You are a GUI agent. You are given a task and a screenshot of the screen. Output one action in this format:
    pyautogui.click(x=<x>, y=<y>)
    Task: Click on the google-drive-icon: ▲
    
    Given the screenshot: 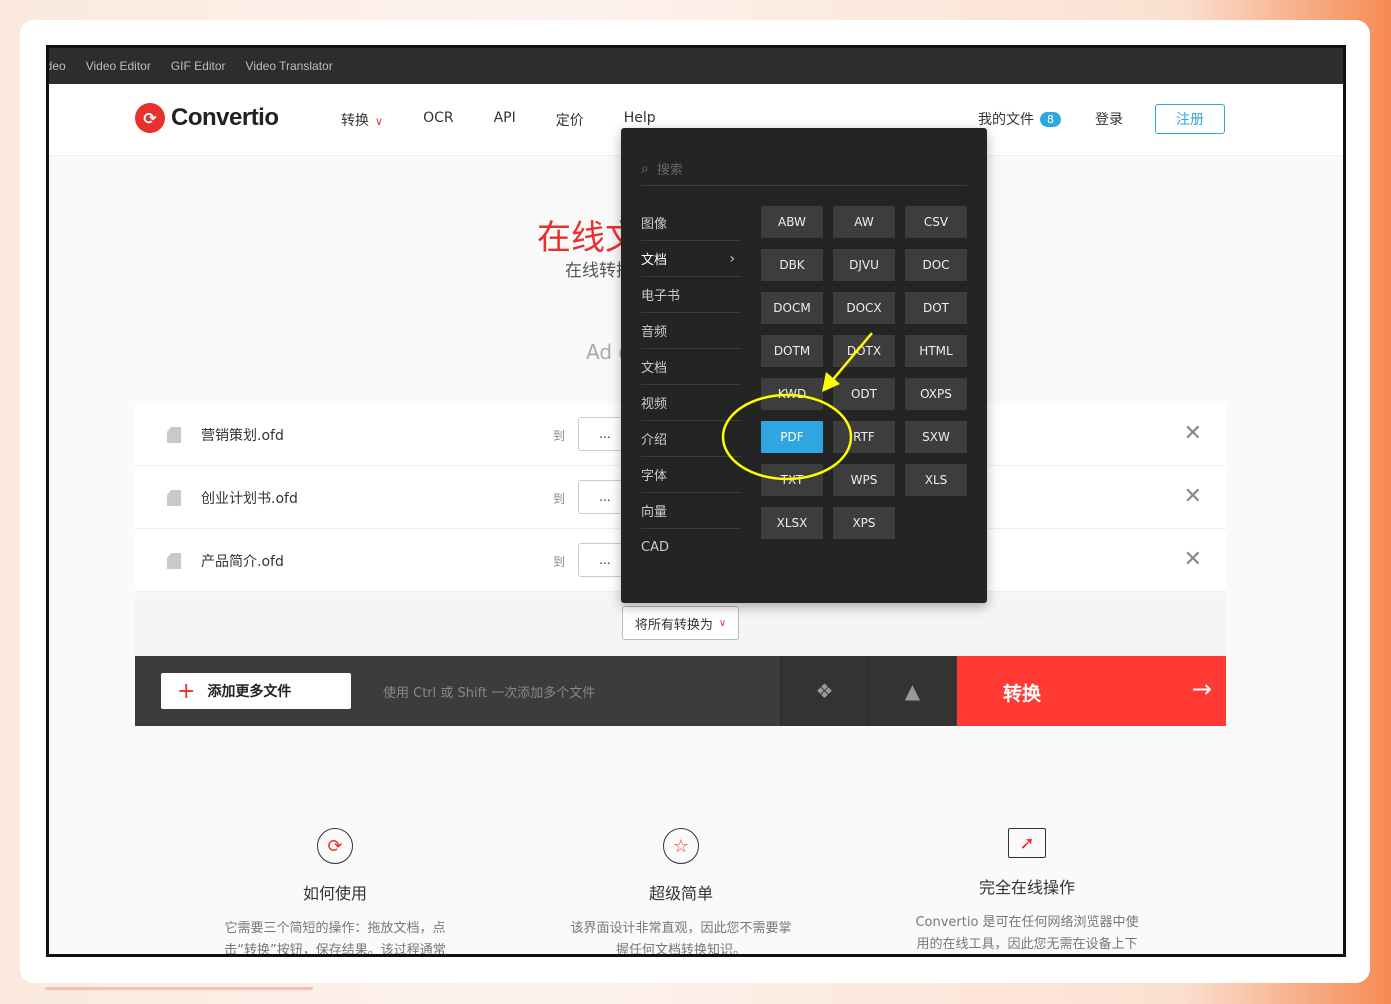 What is the action you would take?
    pyautogui.click(x=912, y=691)
    